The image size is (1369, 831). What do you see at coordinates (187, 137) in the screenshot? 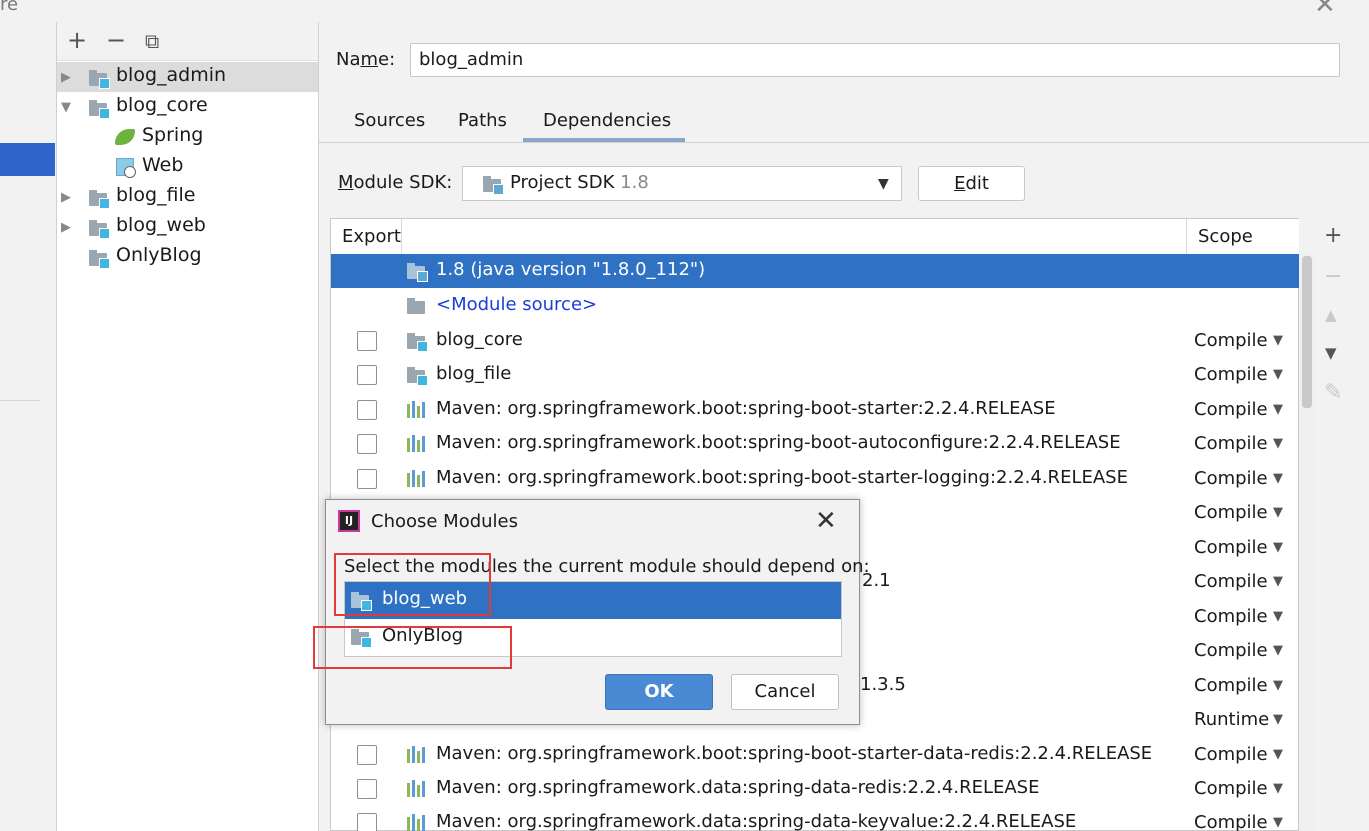
I see `tree-item-spring-facet: Spring` at bounding box center [187, 137].